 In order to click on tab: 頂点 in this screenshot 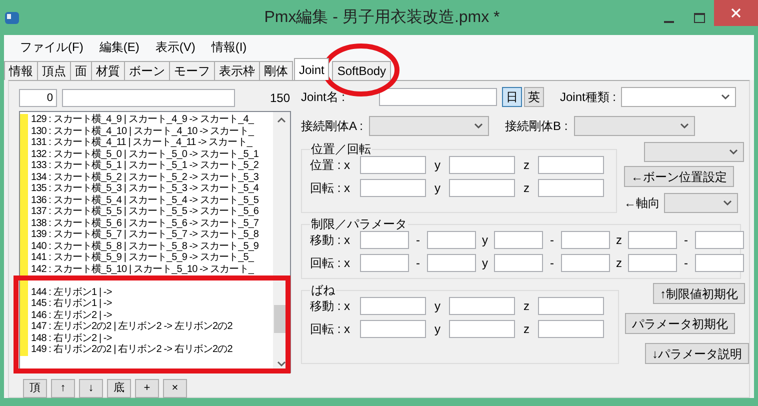, I will do `click(54, 70)`.